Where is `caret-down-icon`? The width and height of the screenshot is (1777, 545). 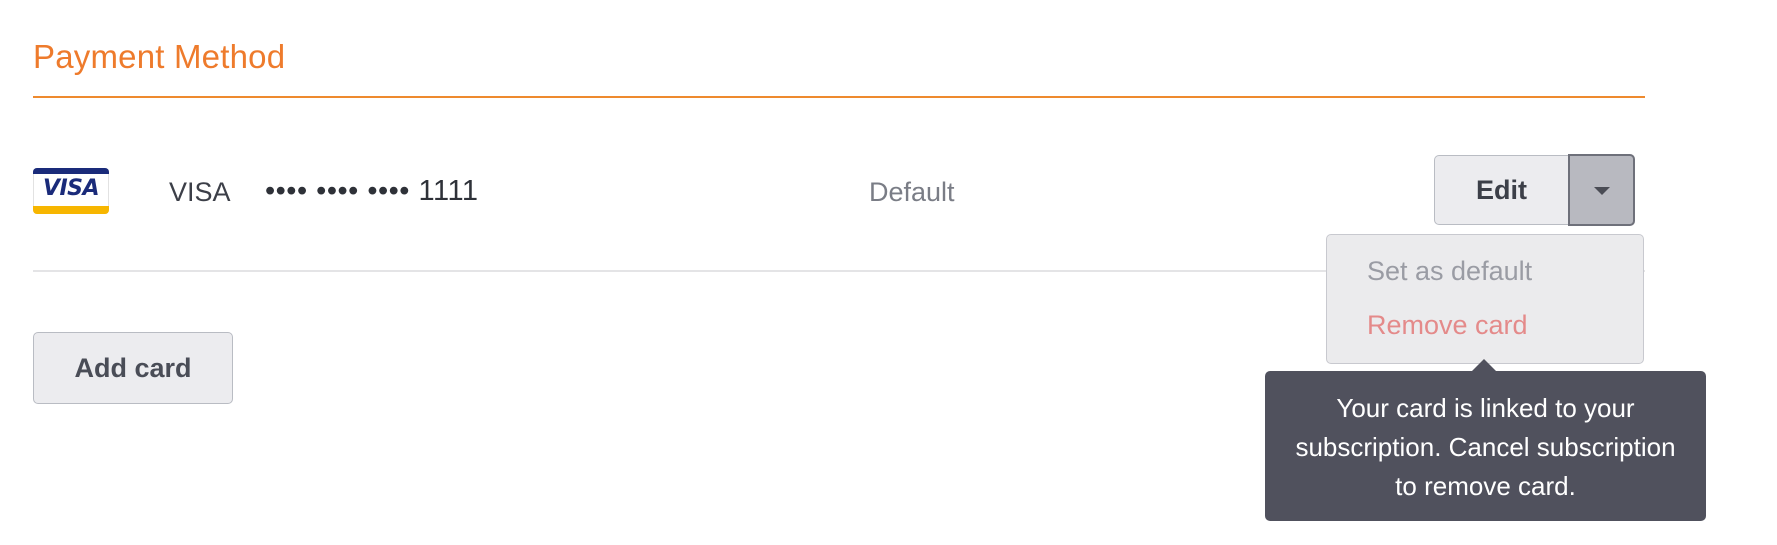
caret-down-icon is located at coordinates (1601, 191).